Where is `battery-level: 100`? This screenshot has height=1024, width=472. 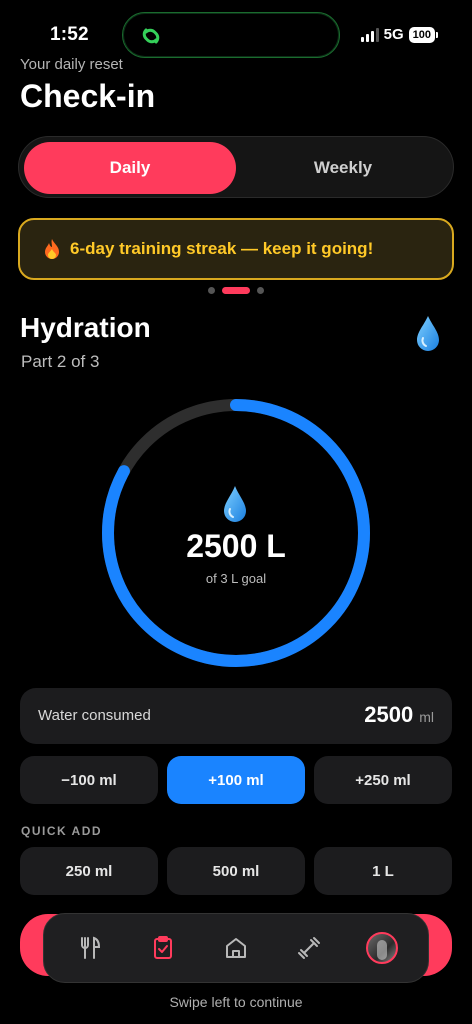
battery-level: 100 is located at coordinates (421, 34).